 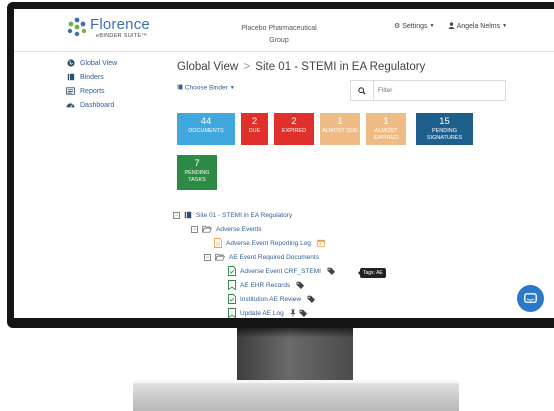 I want to click on page-title: Site 01 - STEMI in EA Regulatory, so click(x=340, y=67).